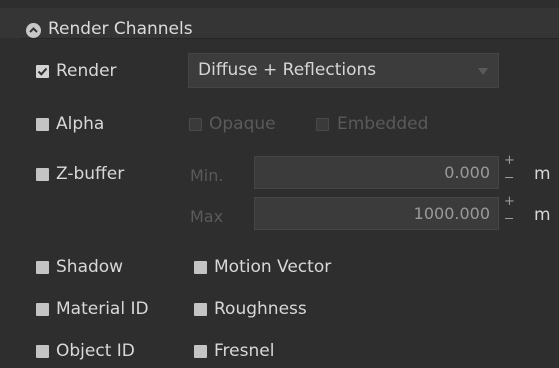 The height and width of the screenshot is (368, 559). I want to click on motion-vector-checkbox, so click(200, 267).